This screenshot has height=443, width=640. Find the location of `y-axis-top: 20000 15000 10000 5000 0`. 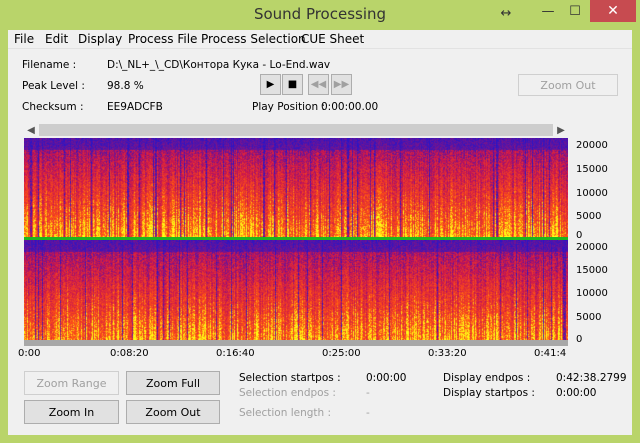

y-axis-top: 20000 15000 10000 5000 0 is located at coordinates (600, 189).